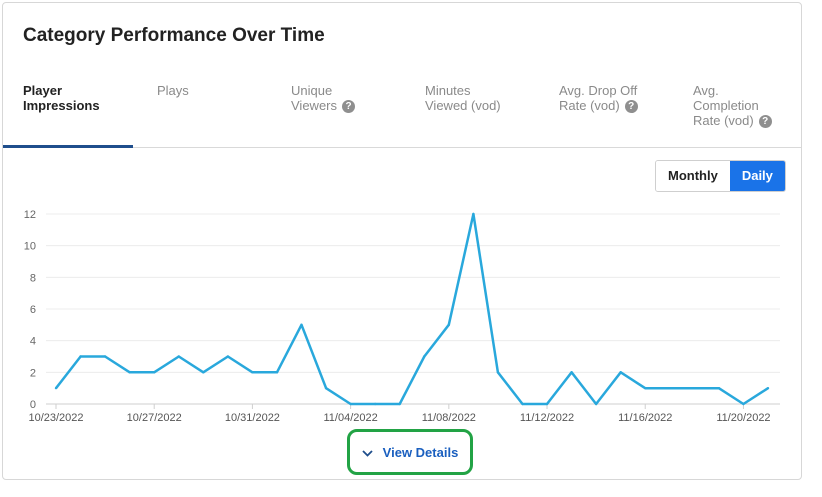 The height and width of the screenshot is (497, 822). Describe the element at coordinates (547, 418) in the screenshot. I see `x-tick-label: 11/12/2022` at that location.